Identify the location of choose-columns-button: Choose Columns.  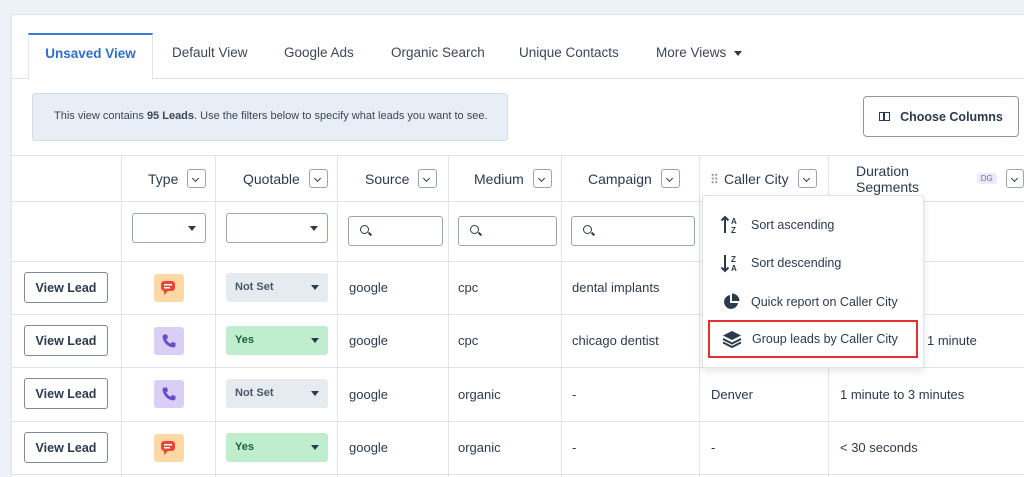
(941, 116).